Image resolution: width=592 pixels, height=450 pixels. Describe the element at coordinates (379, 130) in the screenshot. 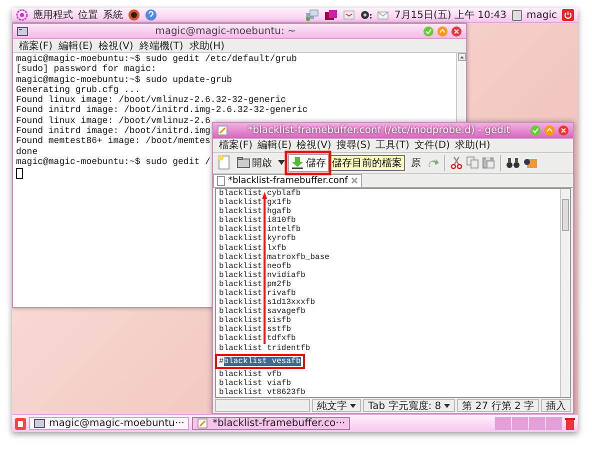

I see `window-title: *blacklist-framebuffer.conf (/etc/modprobe.d) - gedit` at that location.